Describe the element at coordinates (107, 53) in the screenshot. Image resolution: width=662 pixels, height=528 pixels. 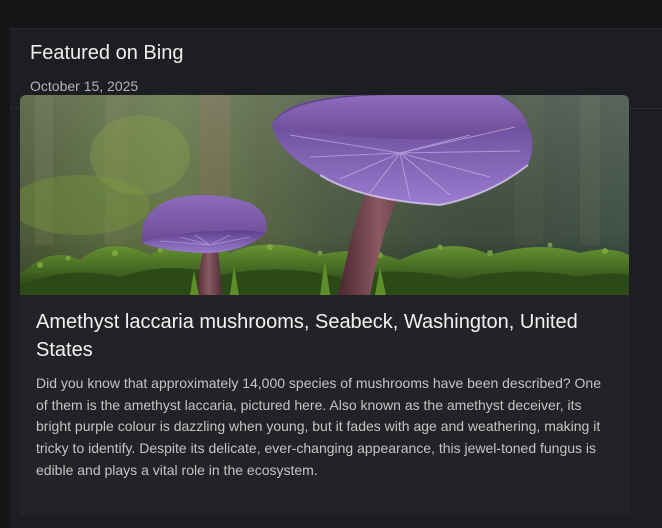
I see `panel-title: Featured on Bing` at that location.